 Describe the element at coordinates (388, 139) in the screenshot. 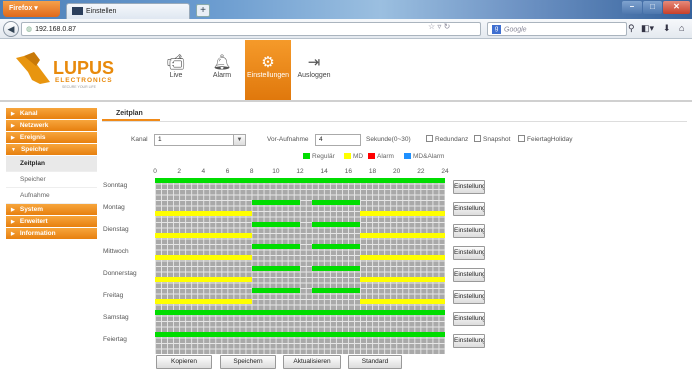

I see `prerecord-unit: Sekunde(0~30)` at that location.